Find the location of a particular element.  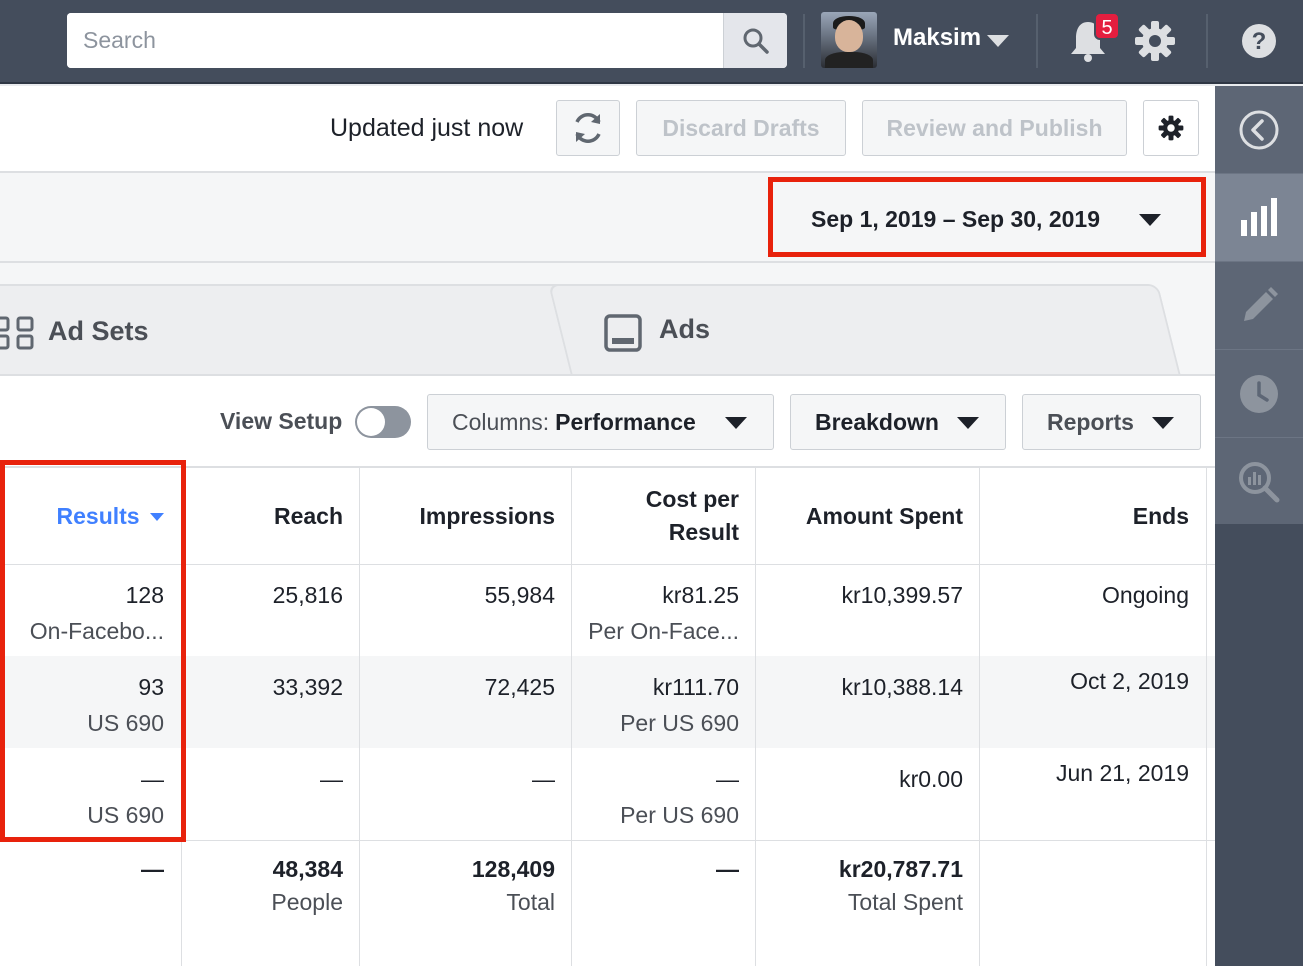

date-range-label: Sep 1, 2019 – Sep 30, 2019 is located at coordinates (955, 219).